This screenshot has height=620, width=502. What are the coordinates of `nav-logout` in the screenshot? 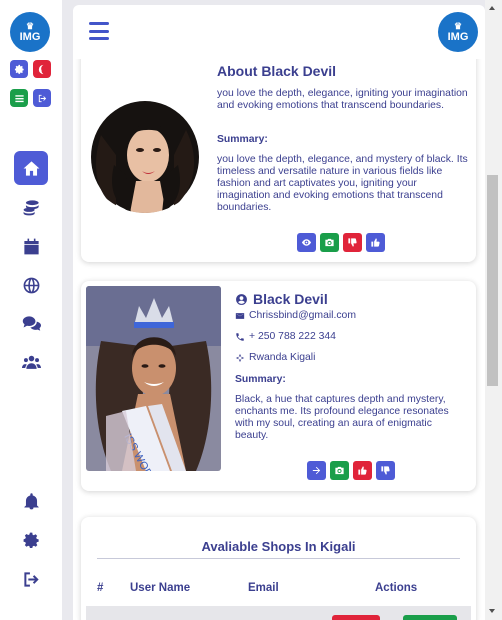 It's located at (31, 579).